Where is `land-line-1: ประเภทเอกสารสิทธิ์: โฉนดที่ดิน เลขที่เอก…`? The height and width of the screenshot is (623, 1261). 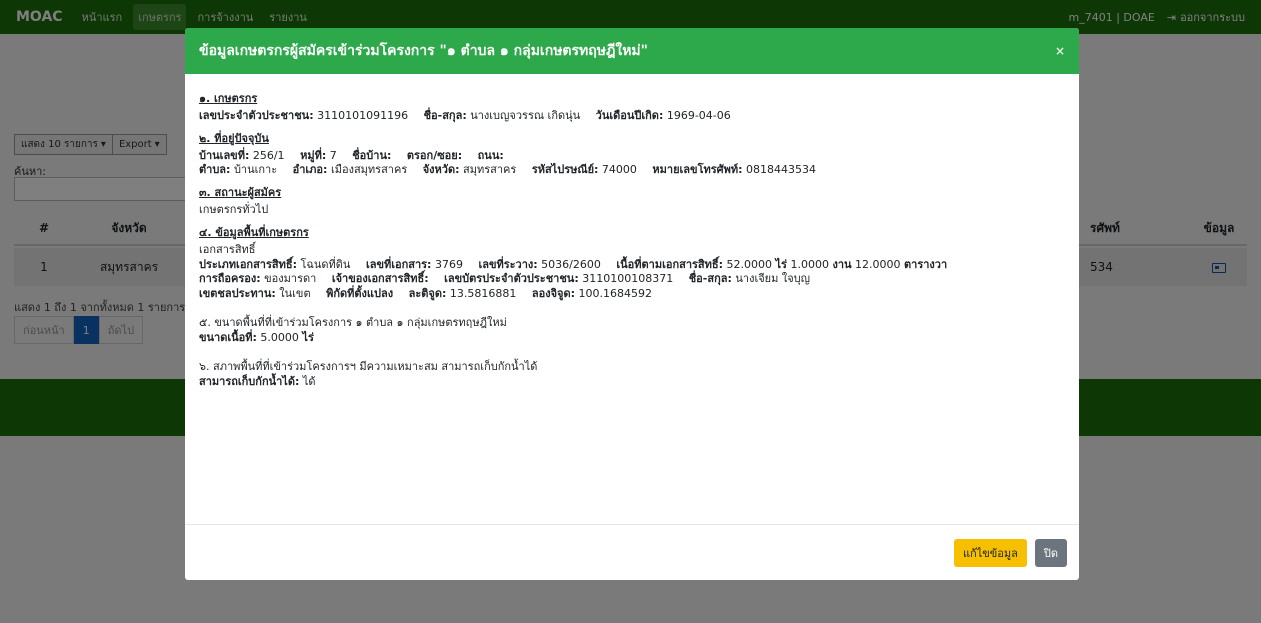 land-line-1: ประเภทเอกสารสิทธิ์: โฉนดที่ดิน เลขที่เอก… is located at coordinates (632, 265).